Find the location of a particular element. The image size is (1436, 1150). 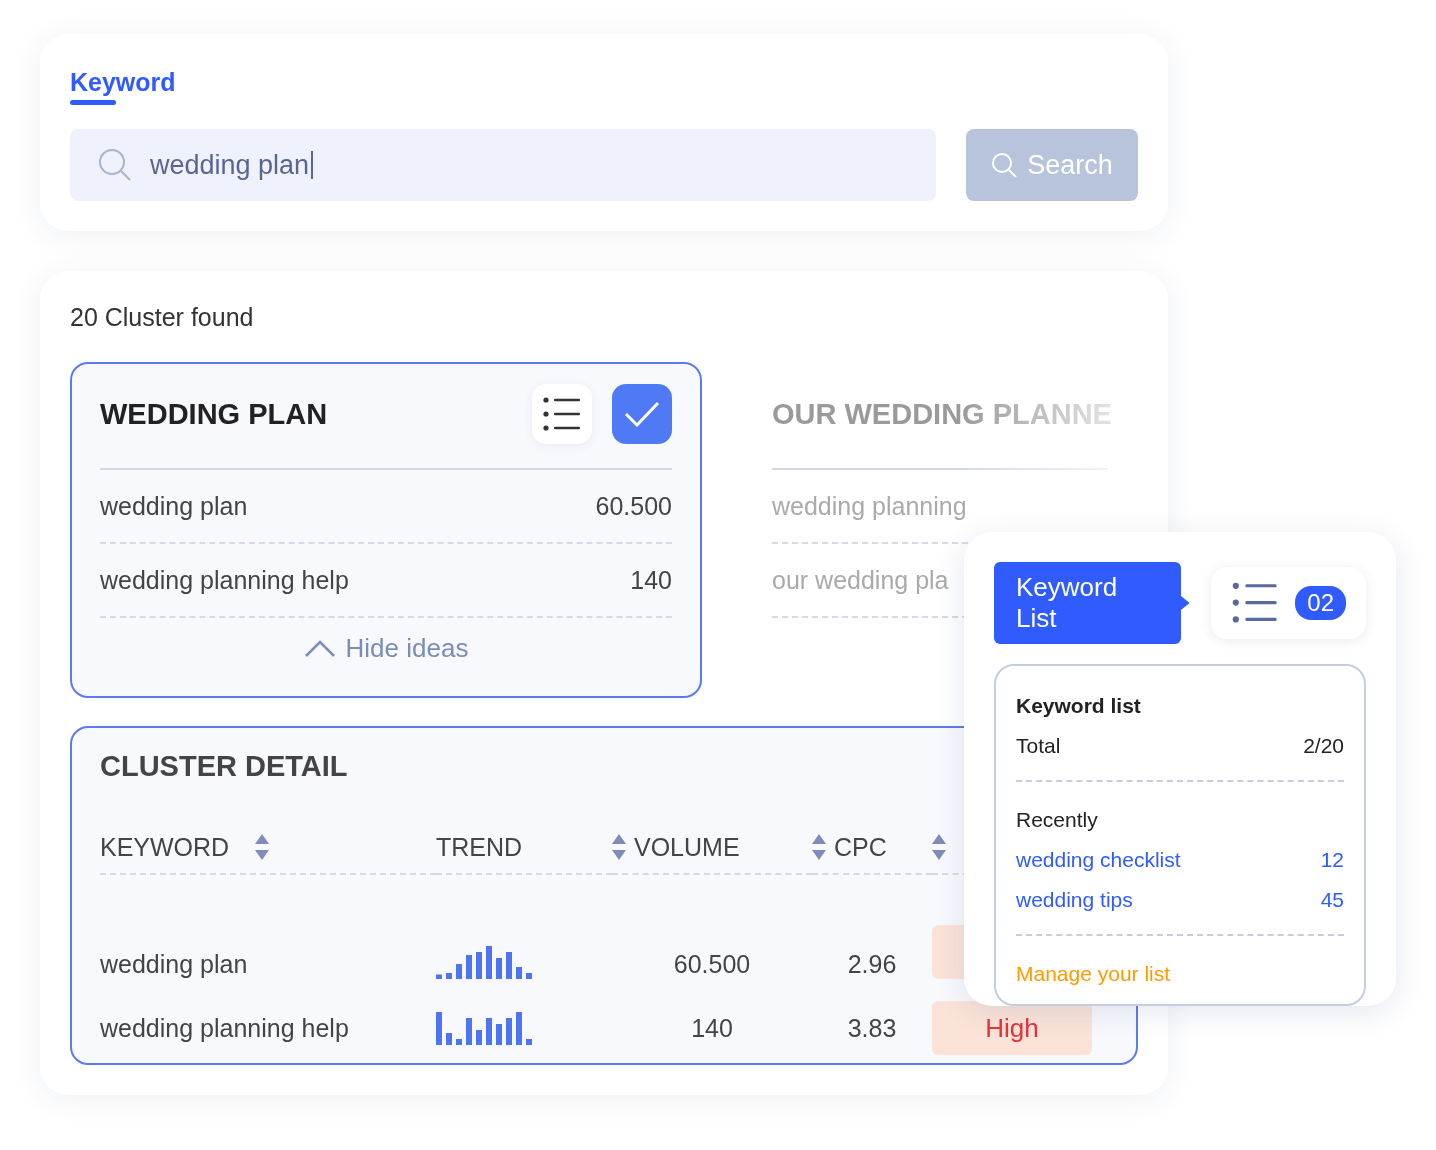

keyword-text: wedding plan is located at coordinates (174, 506).